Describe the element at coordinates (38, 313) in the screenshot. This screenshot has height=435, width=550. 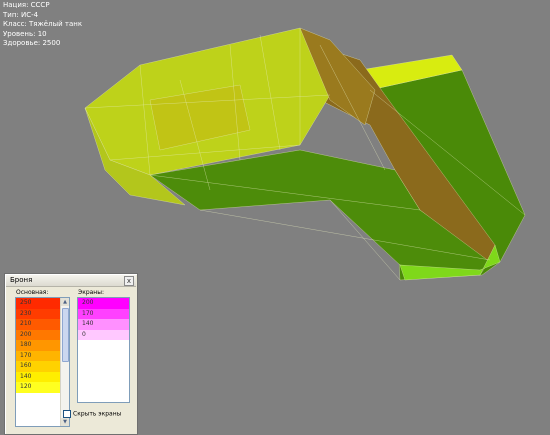
I see `base-armor-row: 230` at that location.